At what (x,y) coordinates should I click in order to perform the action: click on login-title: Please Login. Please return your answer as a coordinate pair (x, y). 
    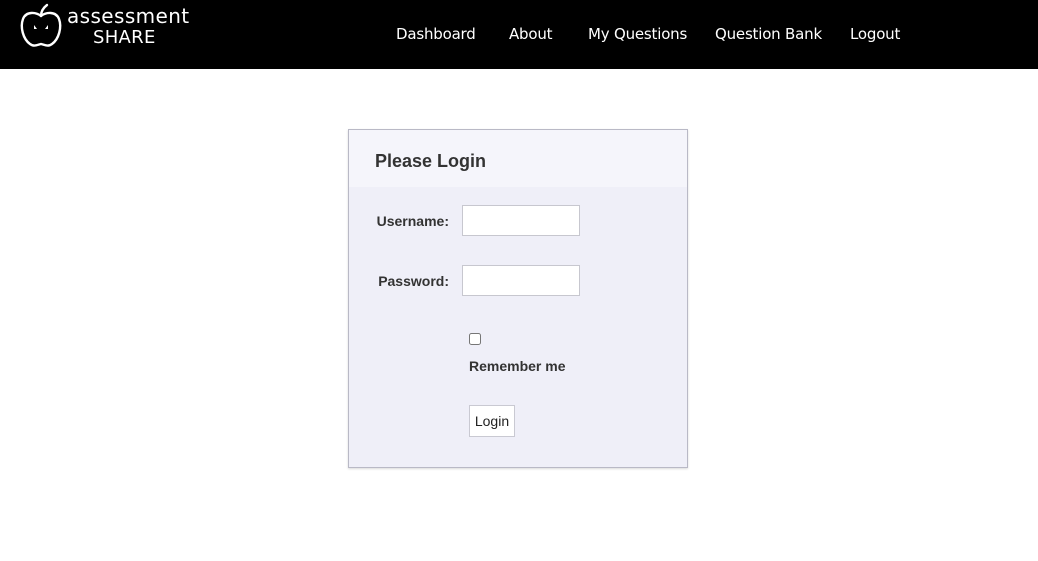
    Looking at the image, I should click on (431, 161).